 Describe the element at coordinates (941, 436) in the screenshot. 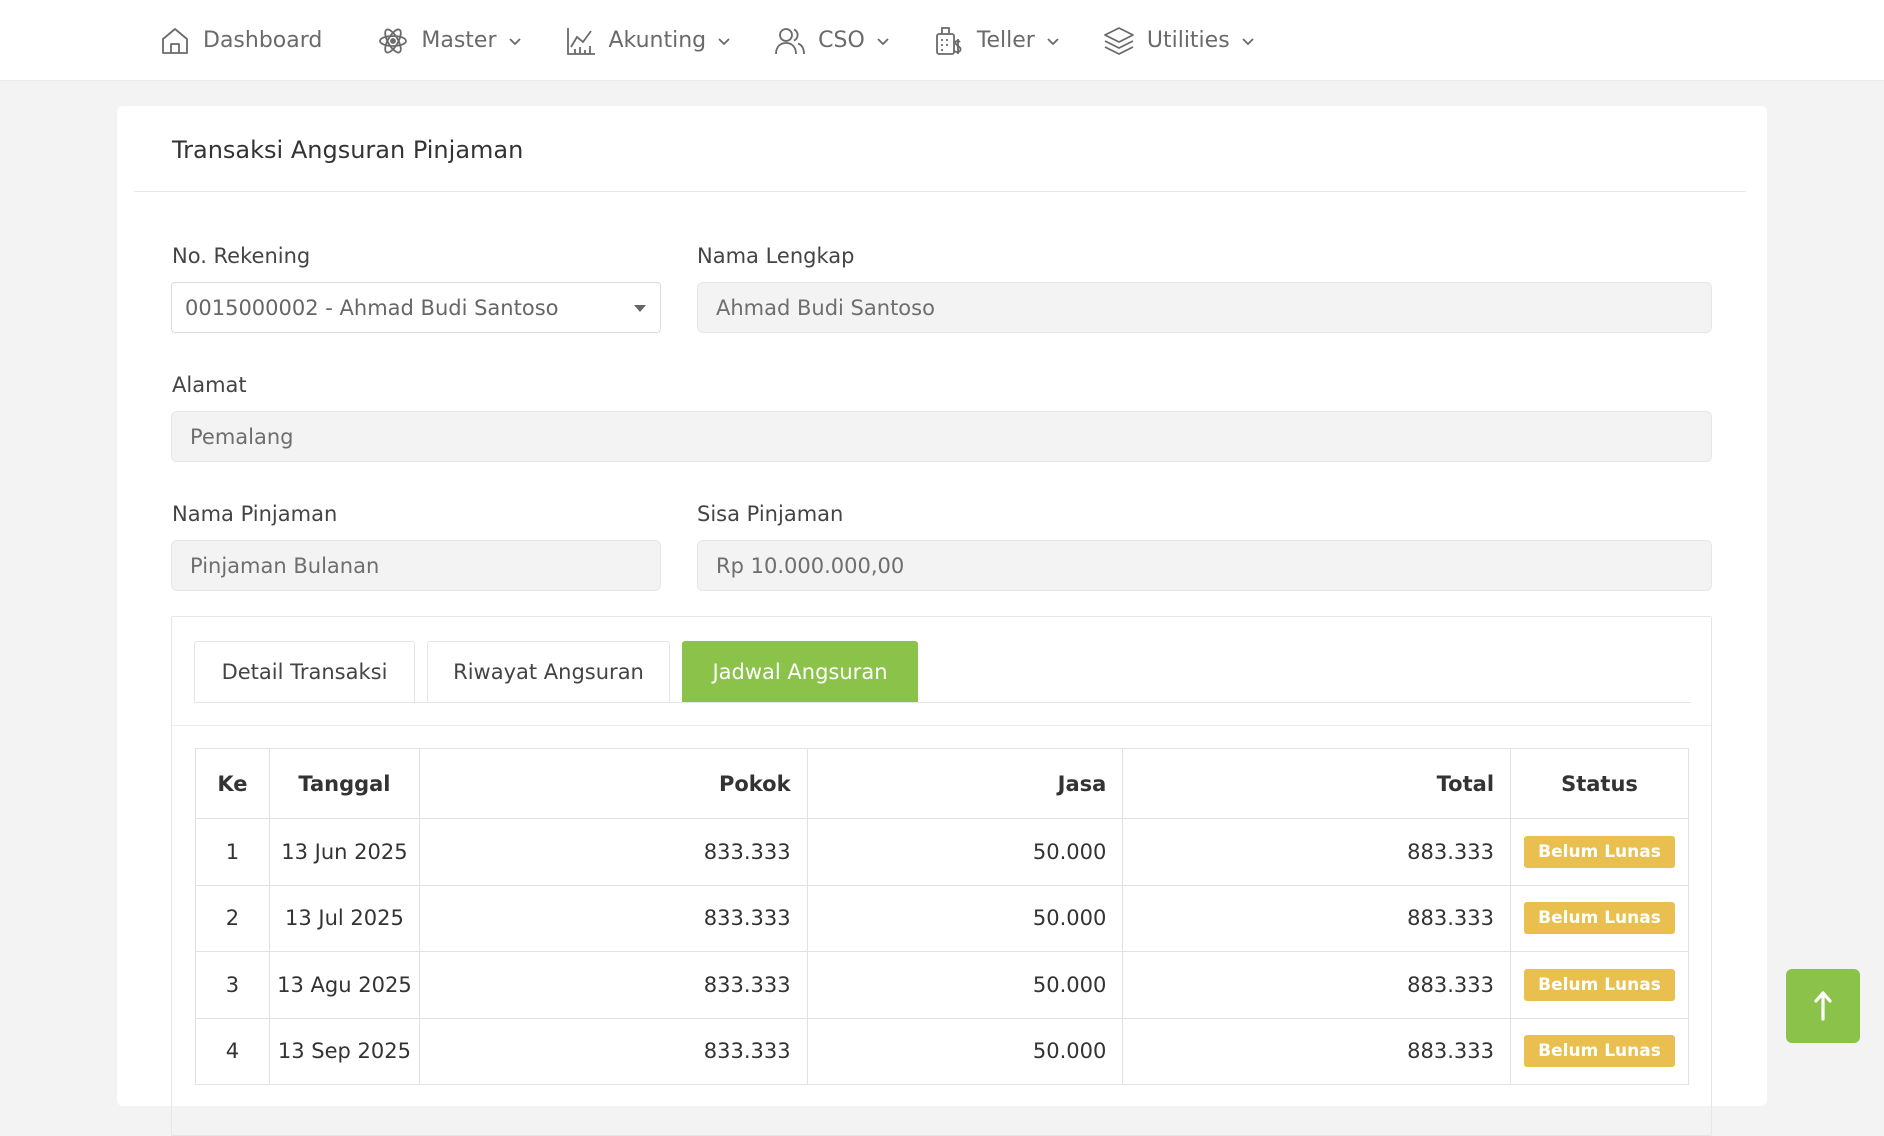

I see `alamat-field: Pemalang` at that location.